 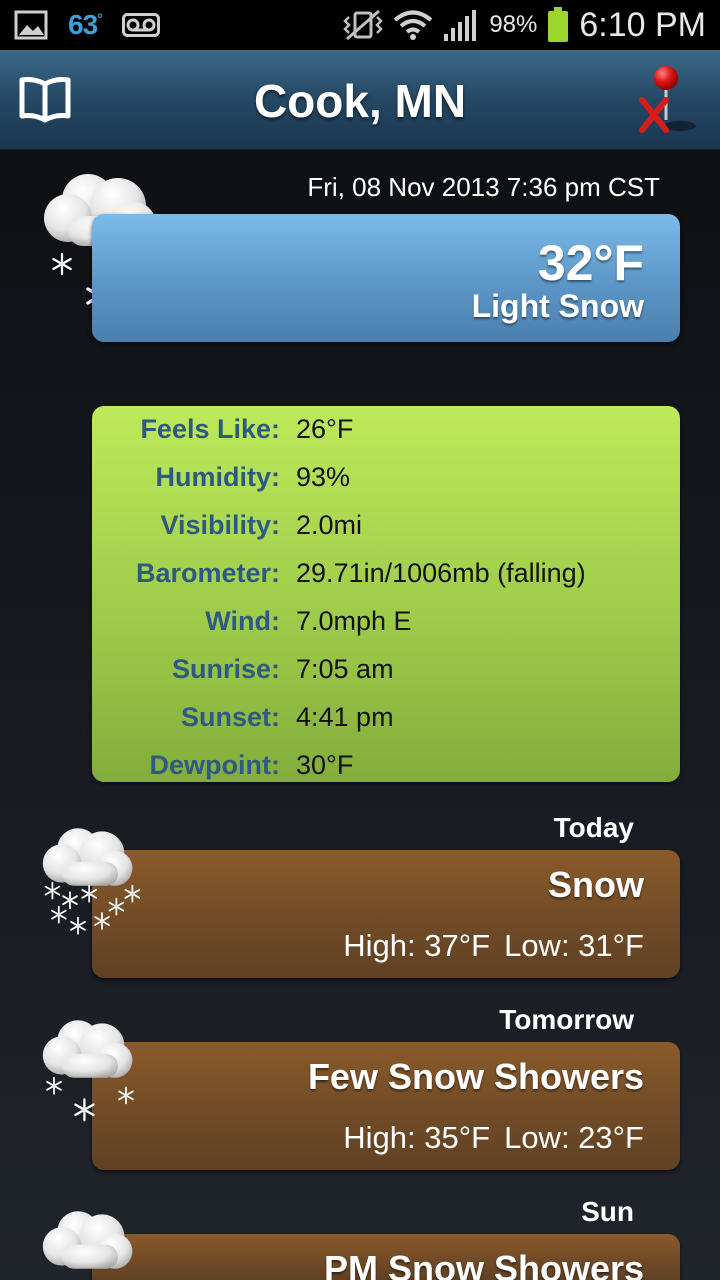 I want to click on page-title: Cook, MN, so click(x=360, y=101).